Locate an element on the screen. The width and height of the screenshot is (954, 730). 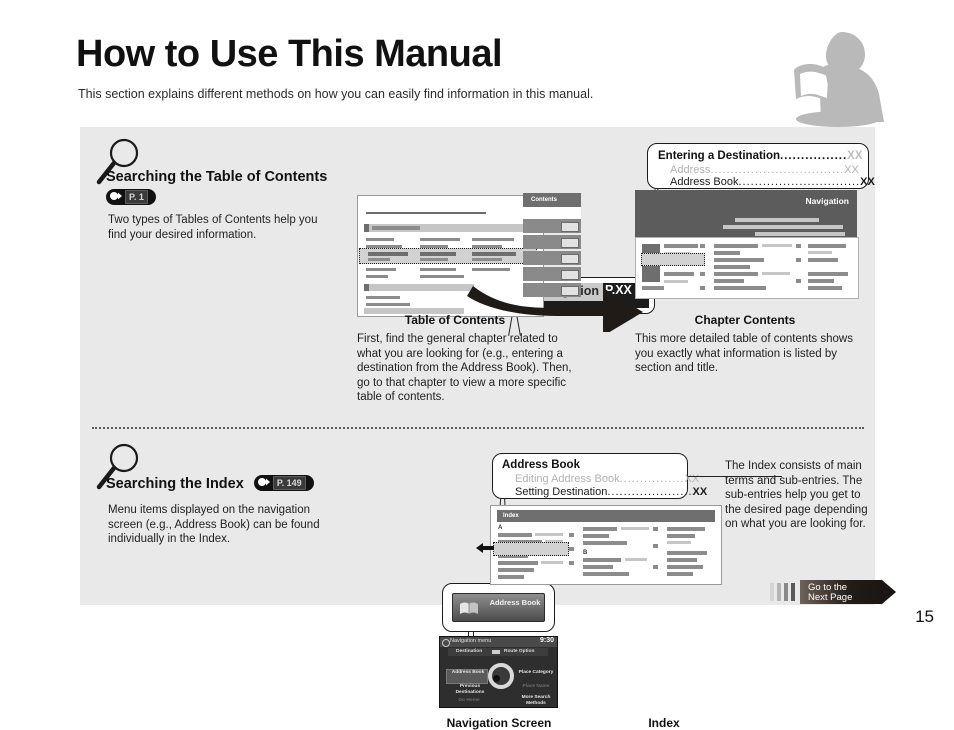
address-book-button: Address Book is located at coordinates (498, 607).